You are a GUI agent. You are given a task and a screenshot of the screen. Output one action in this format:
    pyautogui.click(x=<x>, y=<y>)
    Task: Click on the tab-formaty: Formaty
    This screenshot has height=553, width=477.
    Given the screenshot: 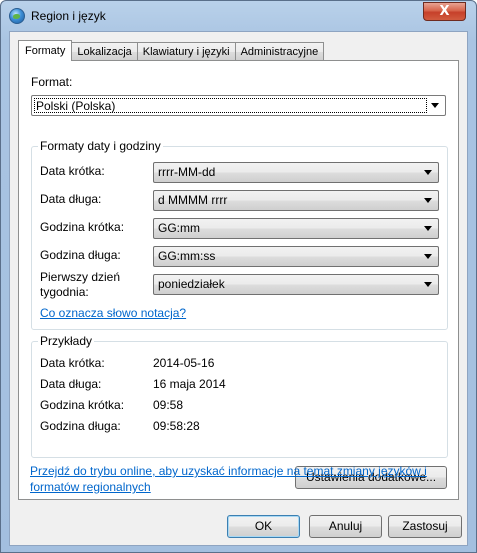 What is the action you would take?
    pyautogui.click(x=45, y=50)
    